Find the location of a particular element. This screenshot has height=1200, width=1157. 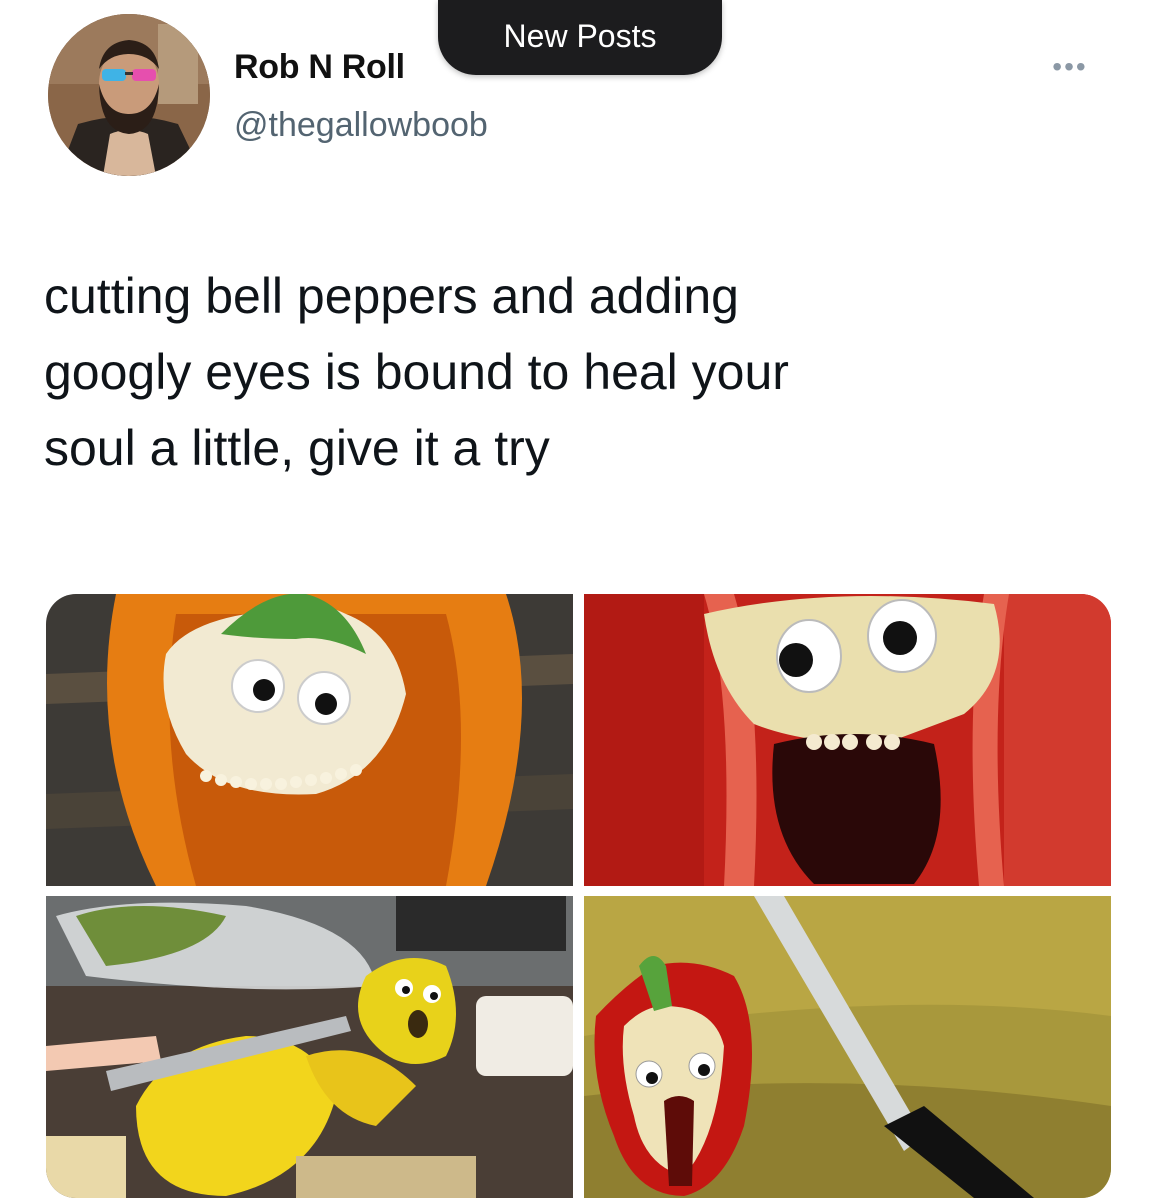

avatar is located at coordinates (129, 95).